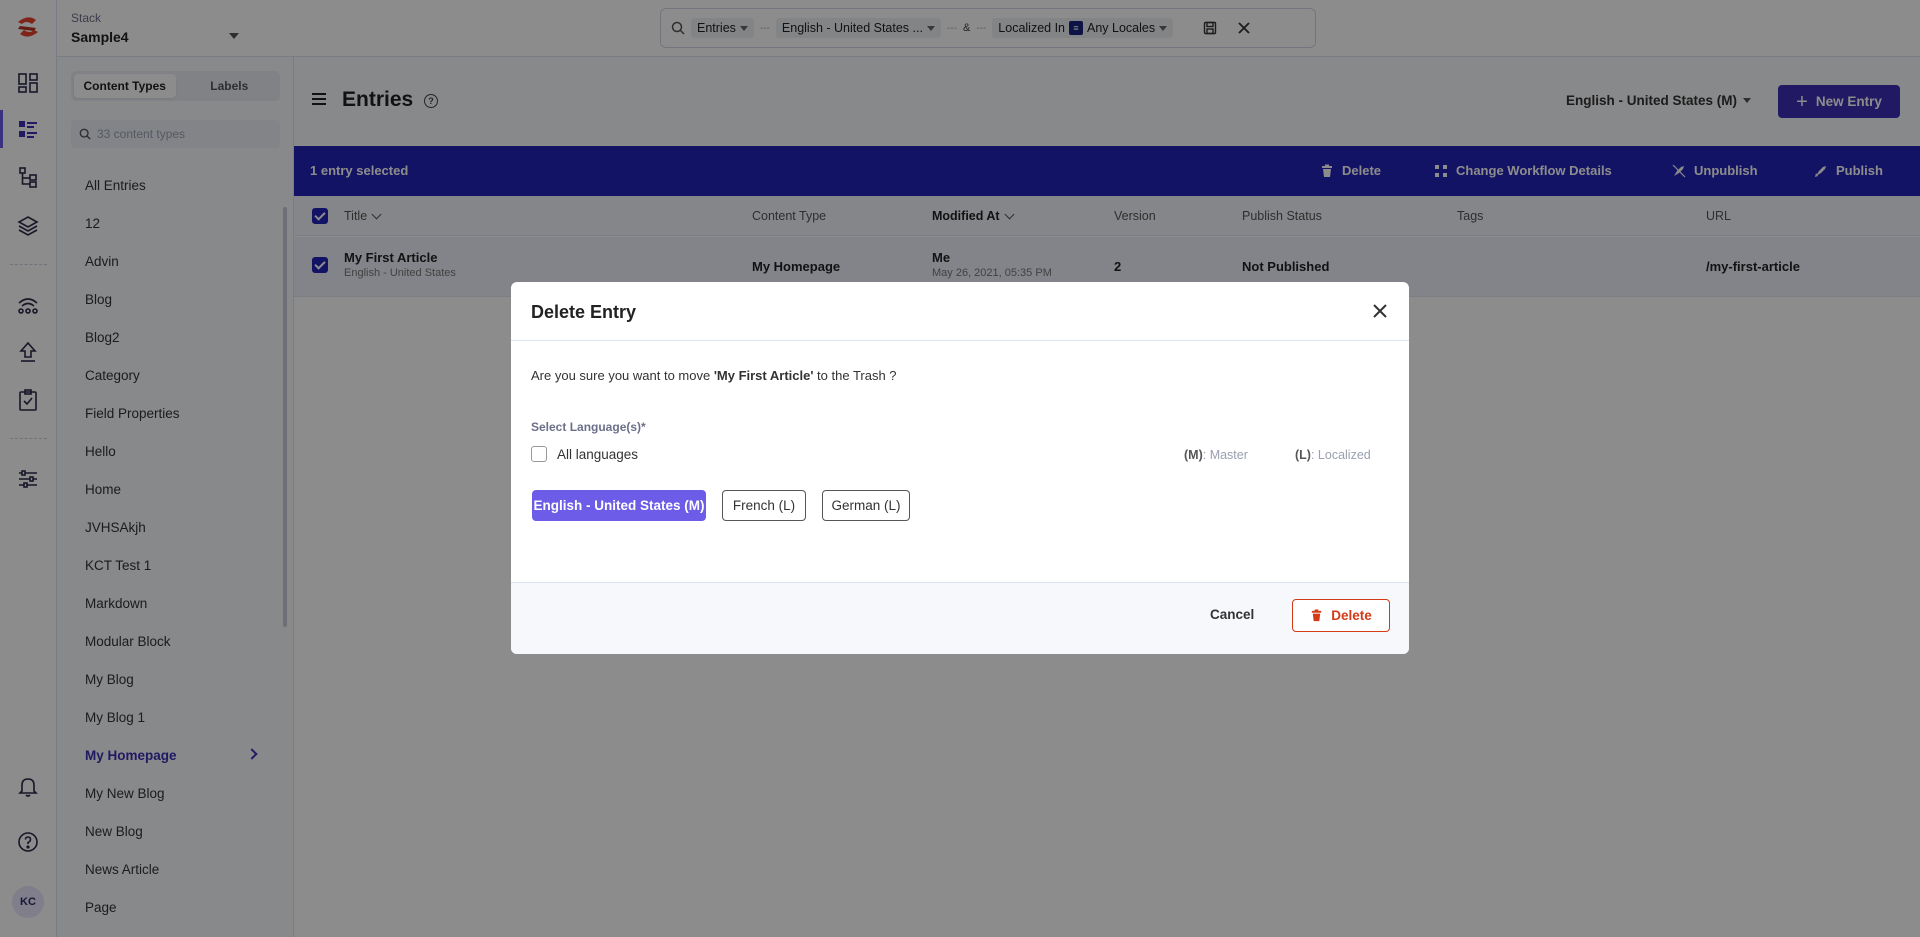 The height and width of the screenshot is (937, 1920). I want to click on language-german-button: German (L), so click(866, 505).